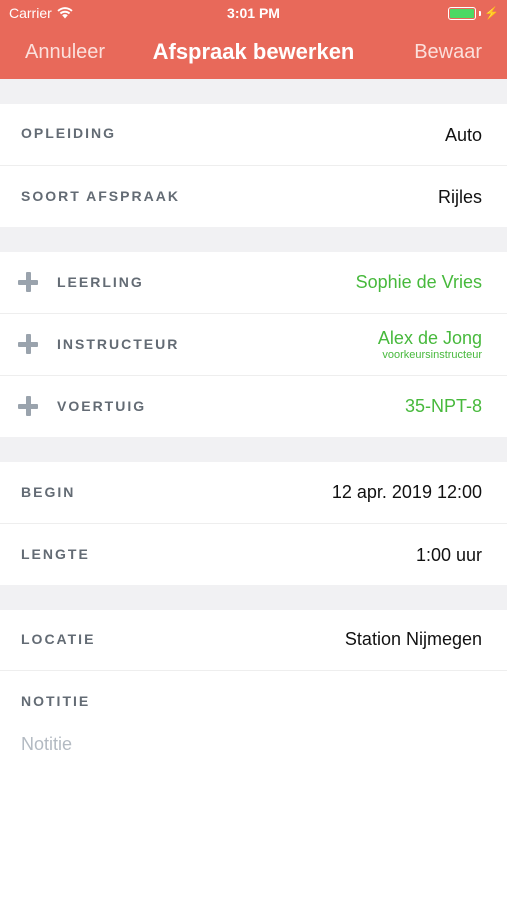 The image size is (507, 900). What do you see at coordinates (432, 355) in the screenshot?
I see `instructeur-subtitle: voorkeursinstructeur` at bounding box center [432, 355].